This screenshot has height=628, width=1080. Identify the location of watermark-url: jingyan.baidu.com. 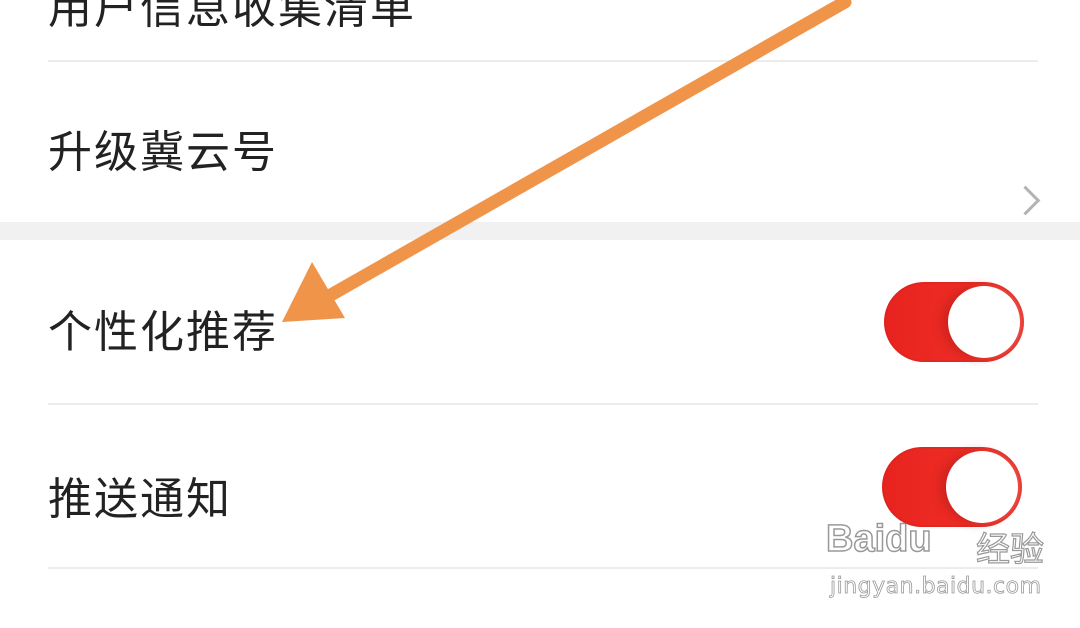
(936, 587).